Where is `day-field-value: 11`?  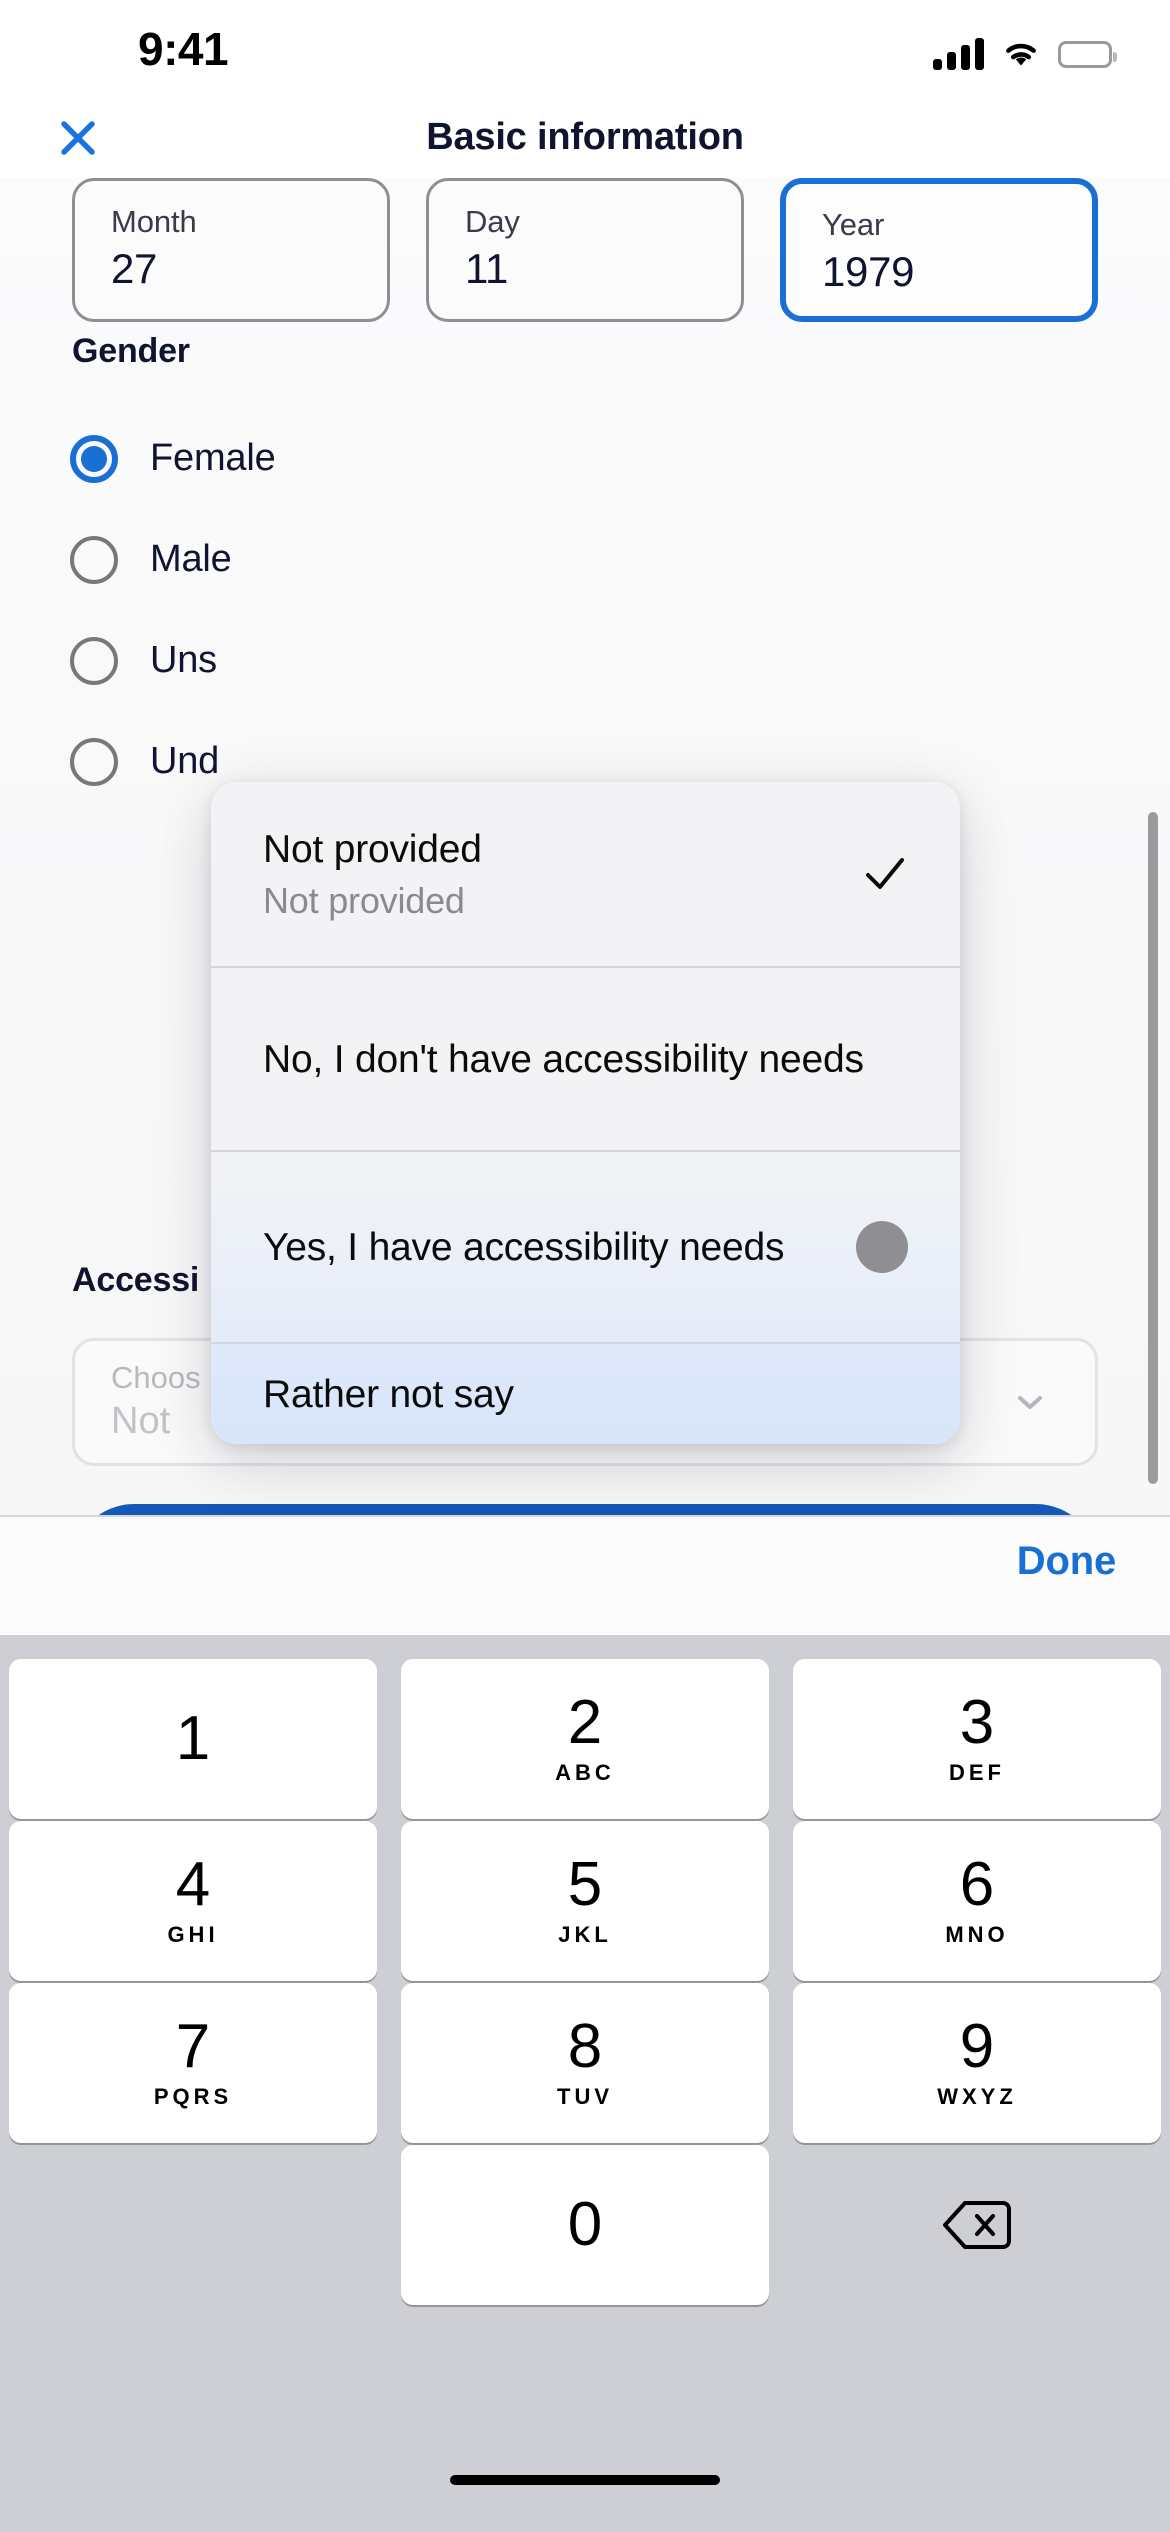 day-field-value: 11 is located at coordinates (486, 268).